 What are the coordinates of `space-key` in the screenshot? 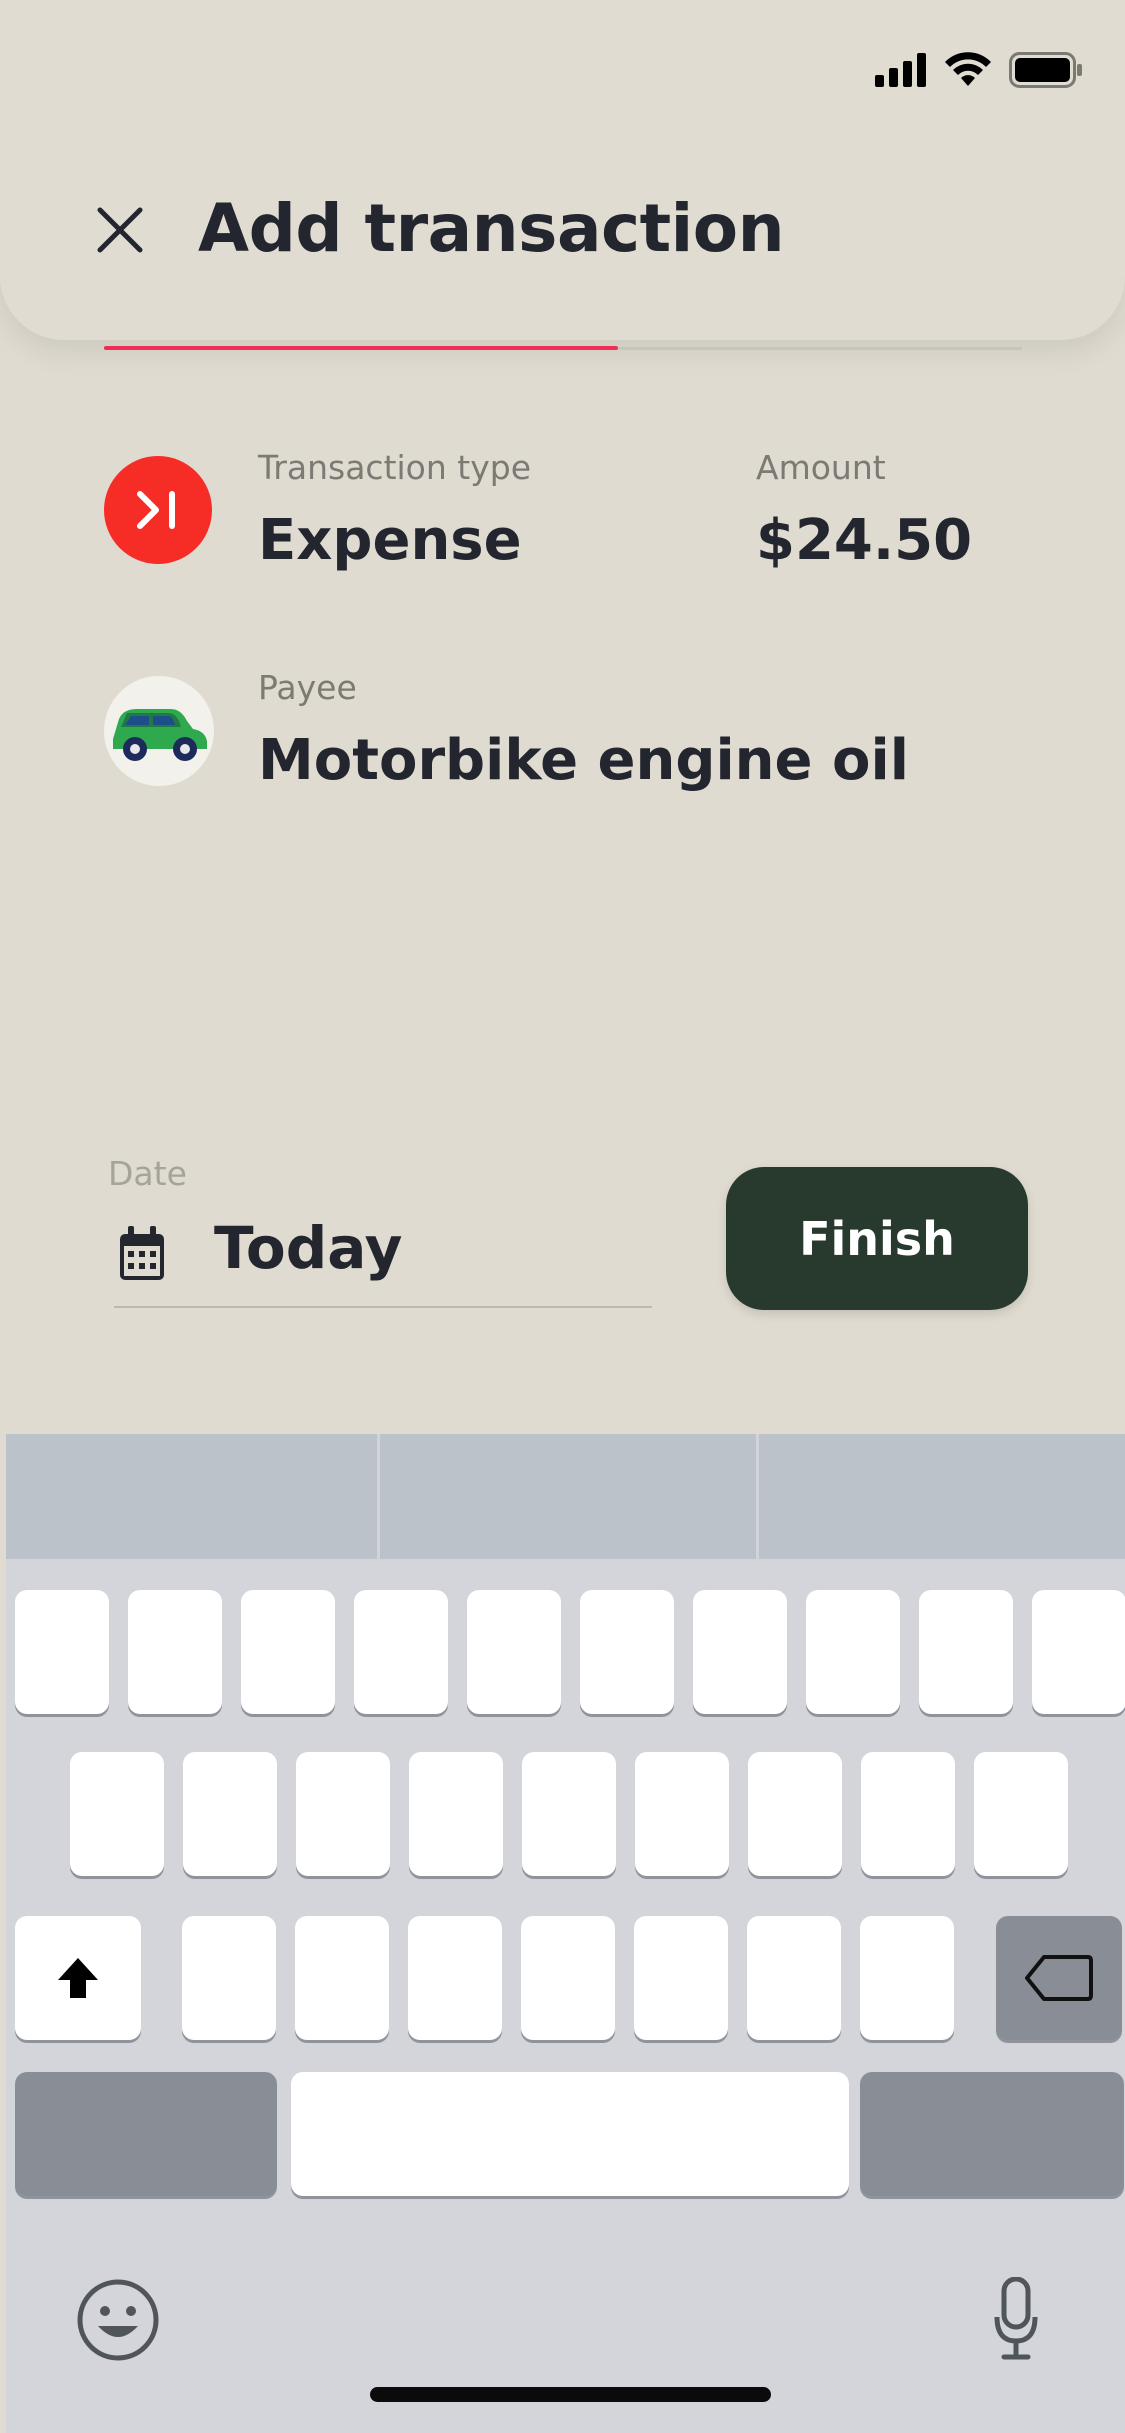 It's located at (570, 2134).